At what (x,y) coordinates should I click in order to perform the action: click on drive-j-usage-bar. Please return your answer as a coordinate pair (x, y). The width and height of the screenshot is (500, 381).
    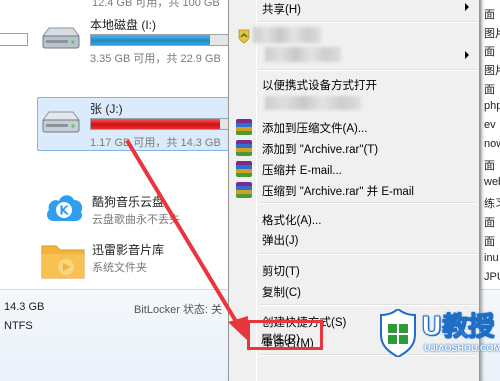
    Looking at the image, I should click on (161, 124).